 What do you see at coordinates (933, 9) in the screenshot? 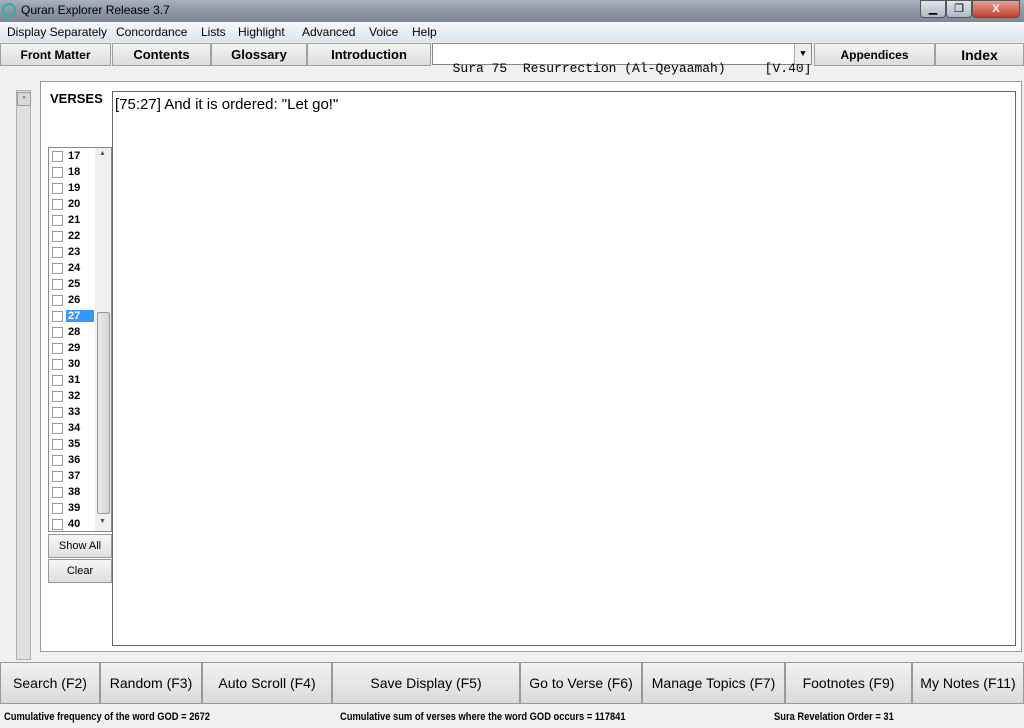
I see `minimize-button: ▁` at bounding box center [933, 9].